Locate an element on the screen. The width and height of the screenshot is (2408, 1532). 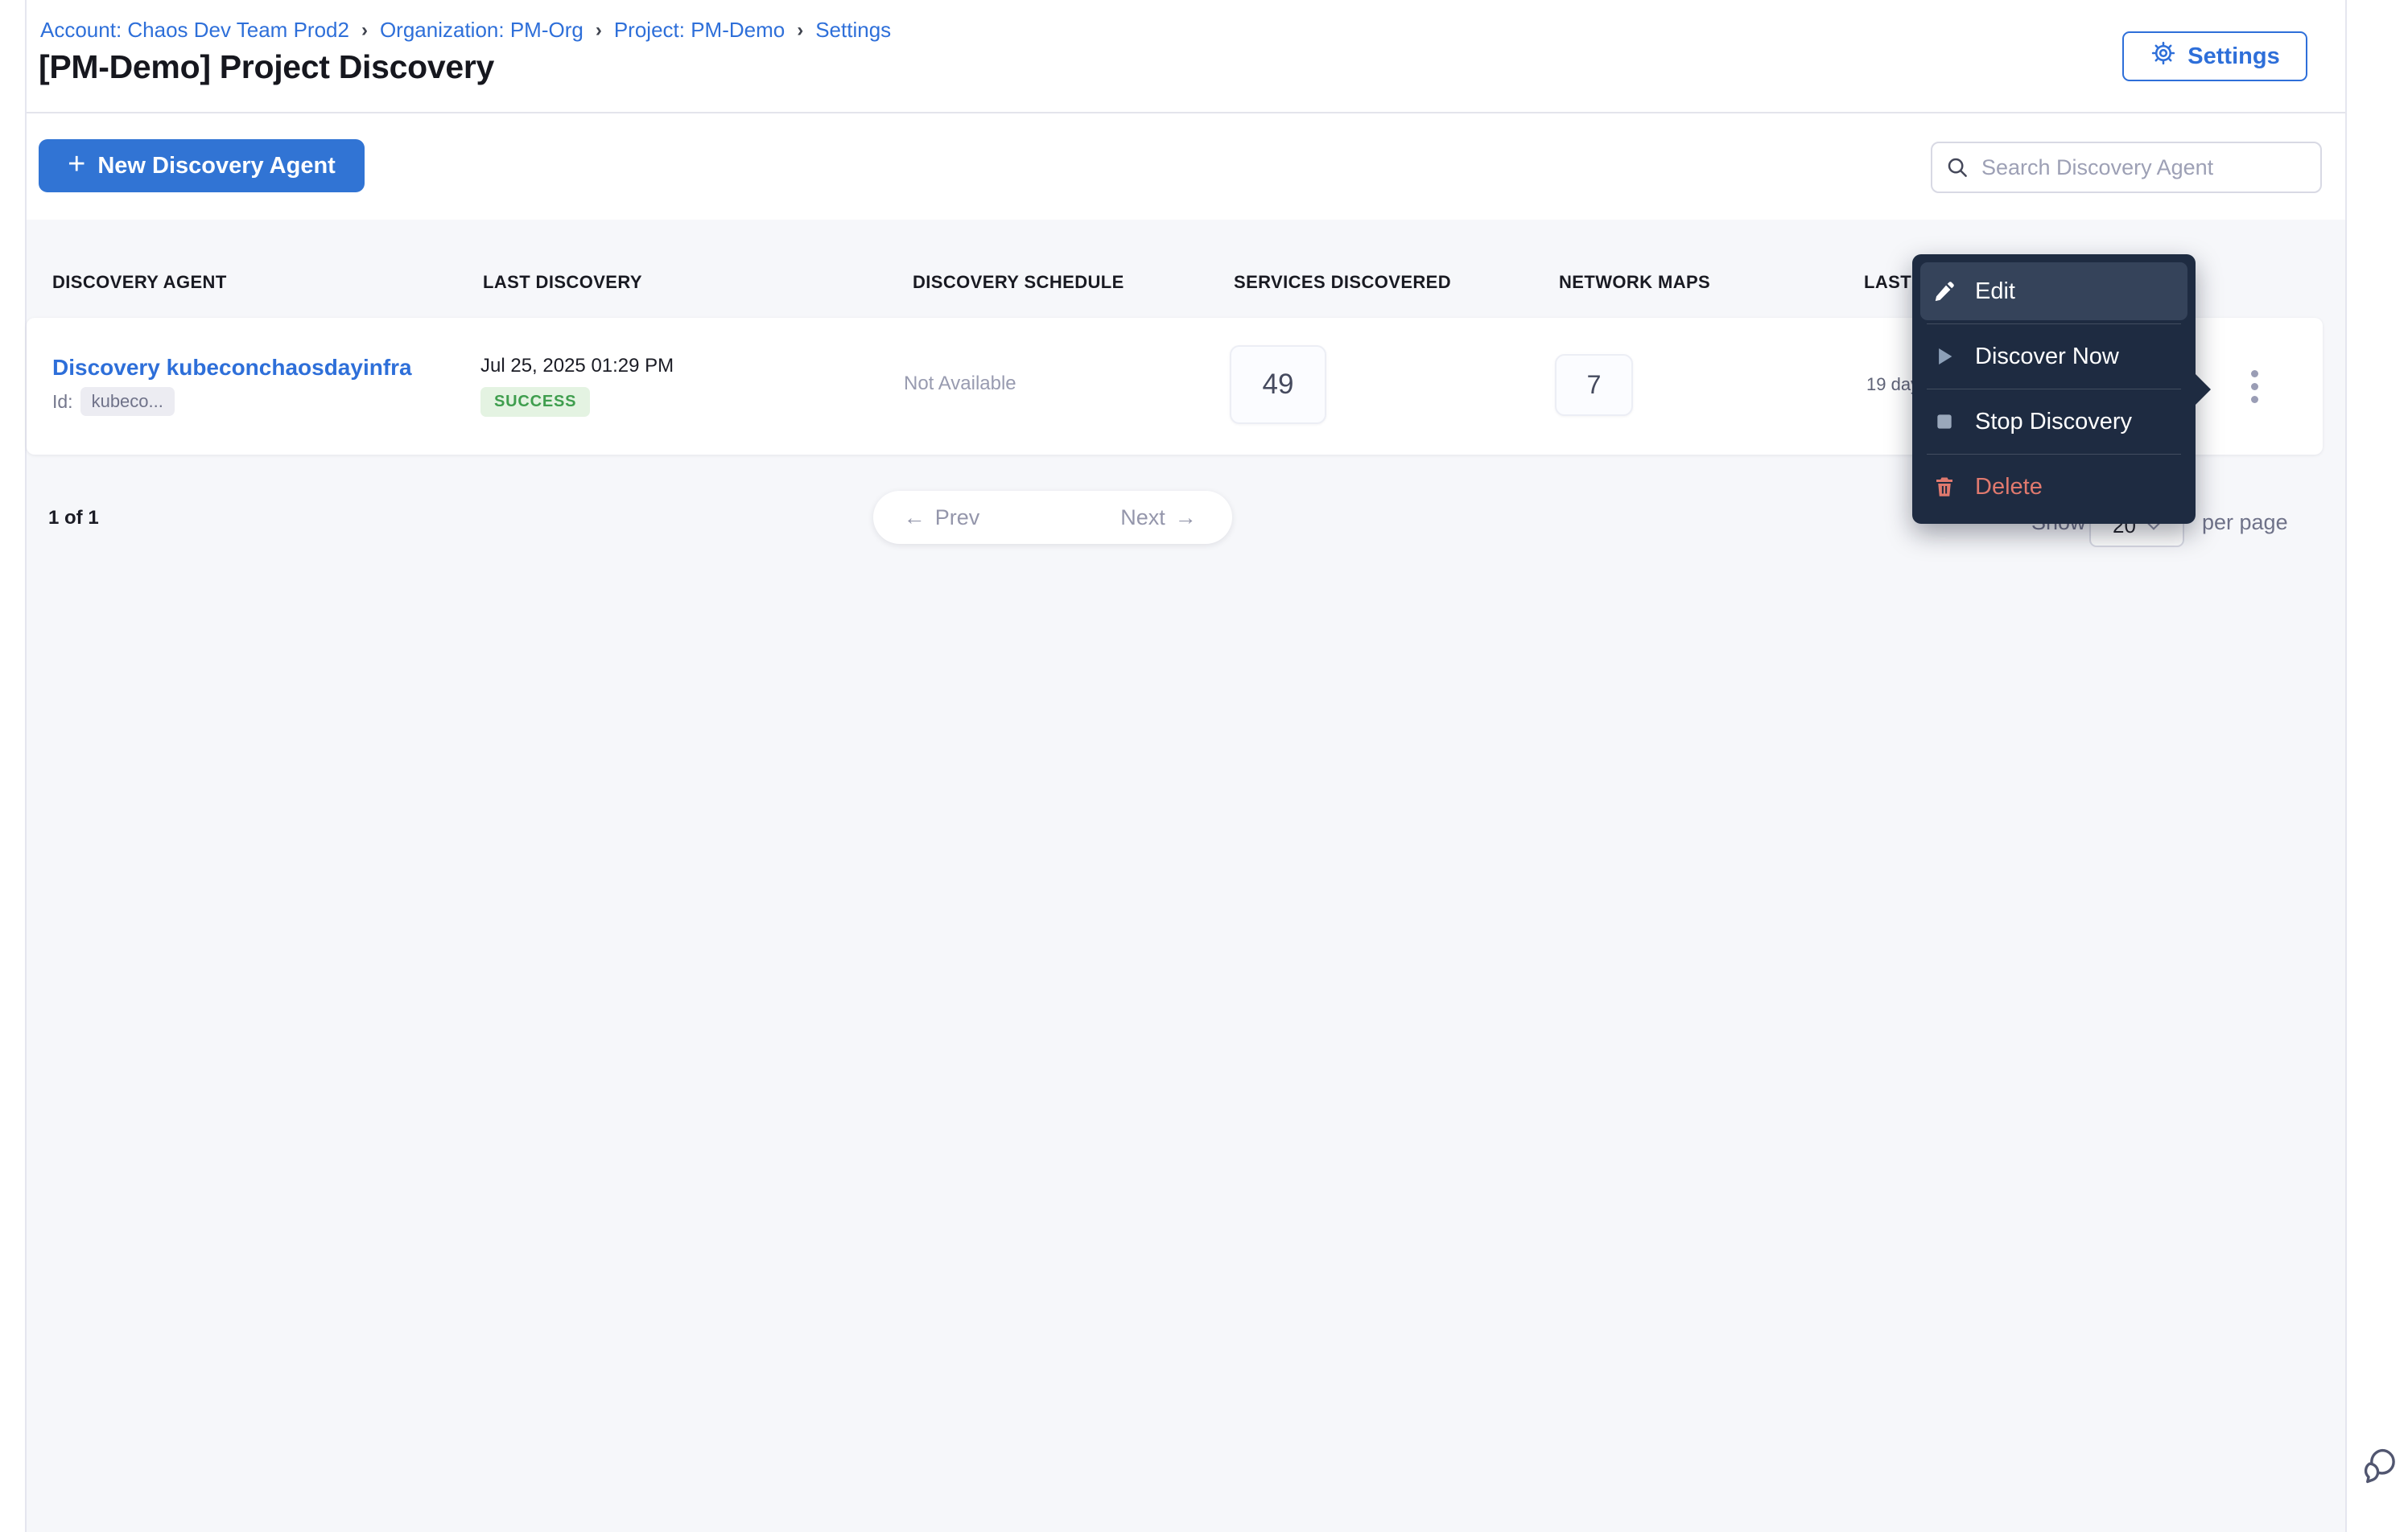
breadcrumb-settings-link: Settings is located at coordinates (853, 30).